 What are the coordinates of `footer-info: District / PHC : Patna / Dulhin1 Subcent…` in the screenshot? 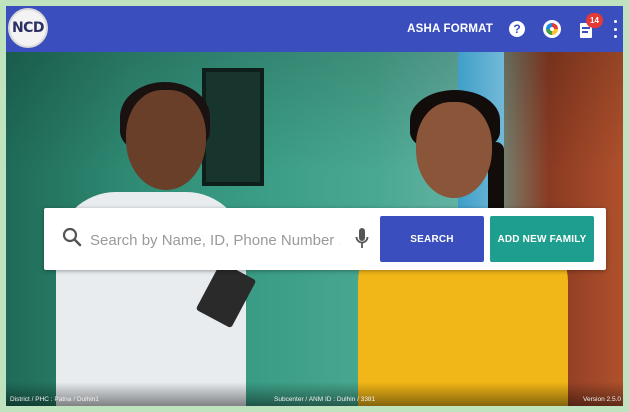 It's located at (314, 394).